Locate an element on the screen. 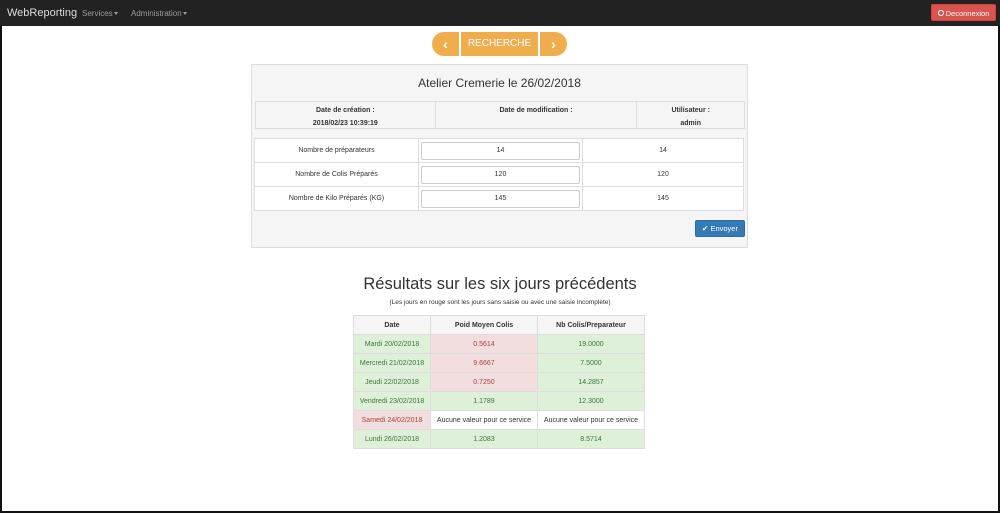  administration-menu-label: Administration is located at coordinates (156, 13).